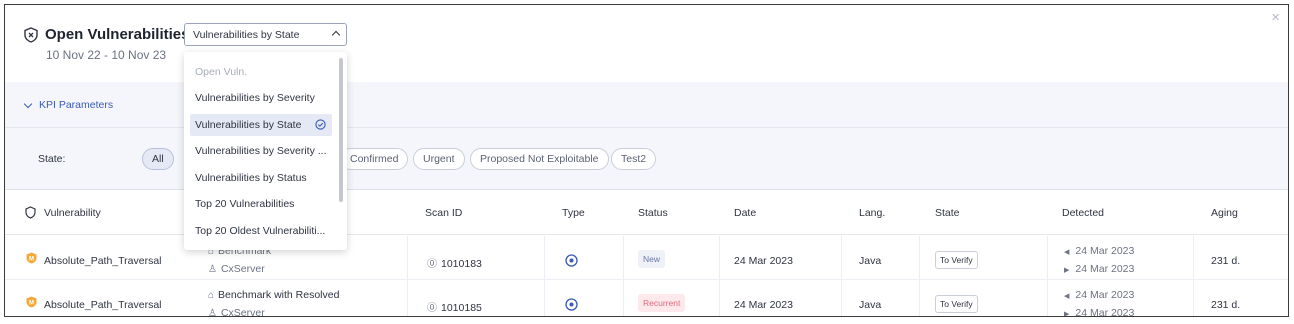 Image resolution: width=1294 pixels, height=324 pixels. I want to click on state-chip-proposed-not-exploitable: Proposed Not Exploitable, so click(539, 159).